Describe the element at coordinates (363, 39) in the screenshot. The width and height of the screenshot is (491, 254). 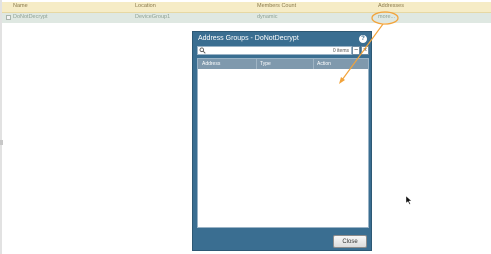
I see `help-icon: ?` at that location.